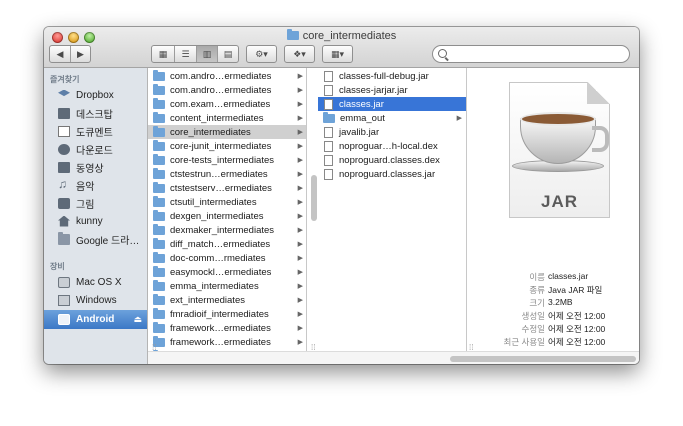 The width and height of the screenshot is (683, 426). What do you see at coordinates (227, 104) in the screenshot?
I see `folder-row: com.exam…ermediates ▶` at bounding box center [227, 104].